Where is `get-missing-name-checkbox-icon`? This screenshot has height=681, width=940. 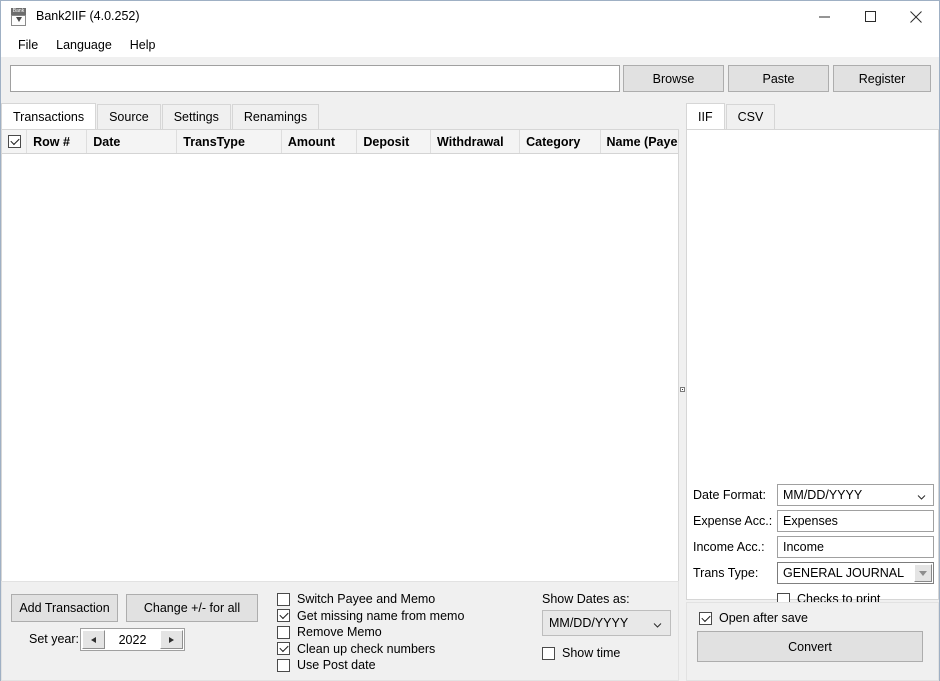 get-missing-name-checkbox-icon is located at coordinates (283, 616).